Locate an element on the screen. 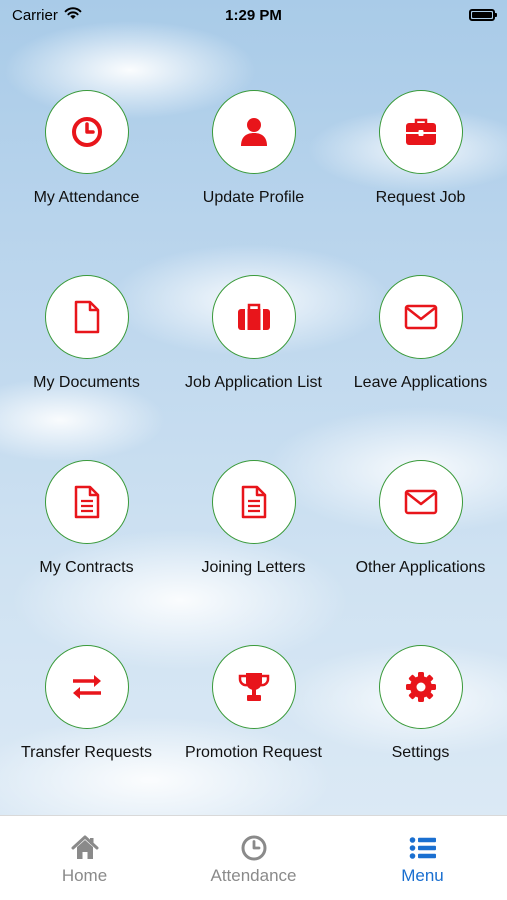 Image resolution: width=507 pixels, height=900 pixels. menu-item-label: My Attendance is located at coordinates (86, 197).